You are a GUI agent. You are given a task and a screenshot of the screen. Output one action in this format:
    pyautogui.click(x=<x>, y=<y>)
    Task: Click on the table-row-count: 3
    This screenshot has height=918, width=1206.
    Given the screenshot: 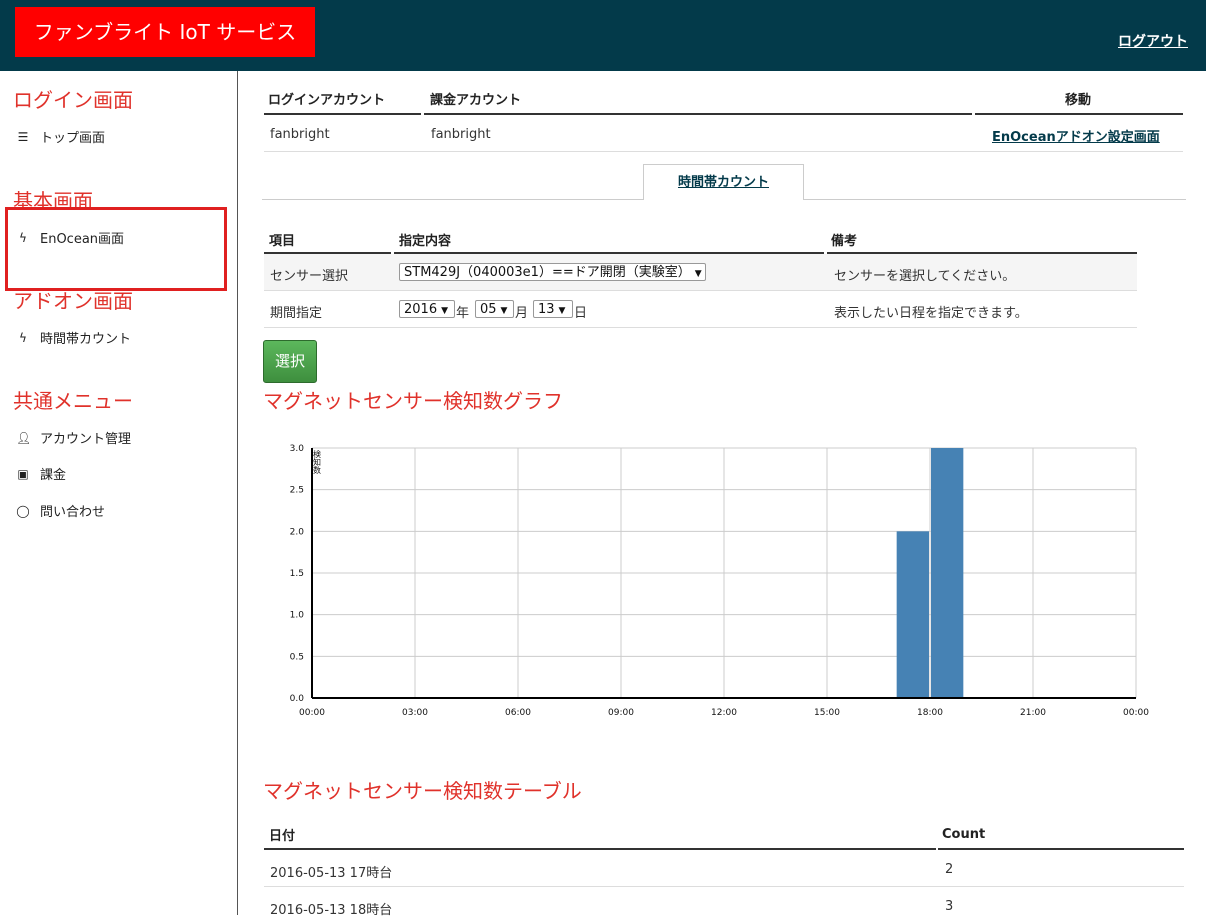 What is the action you would take?
    pyautogui.click(x=949, y=906)
    